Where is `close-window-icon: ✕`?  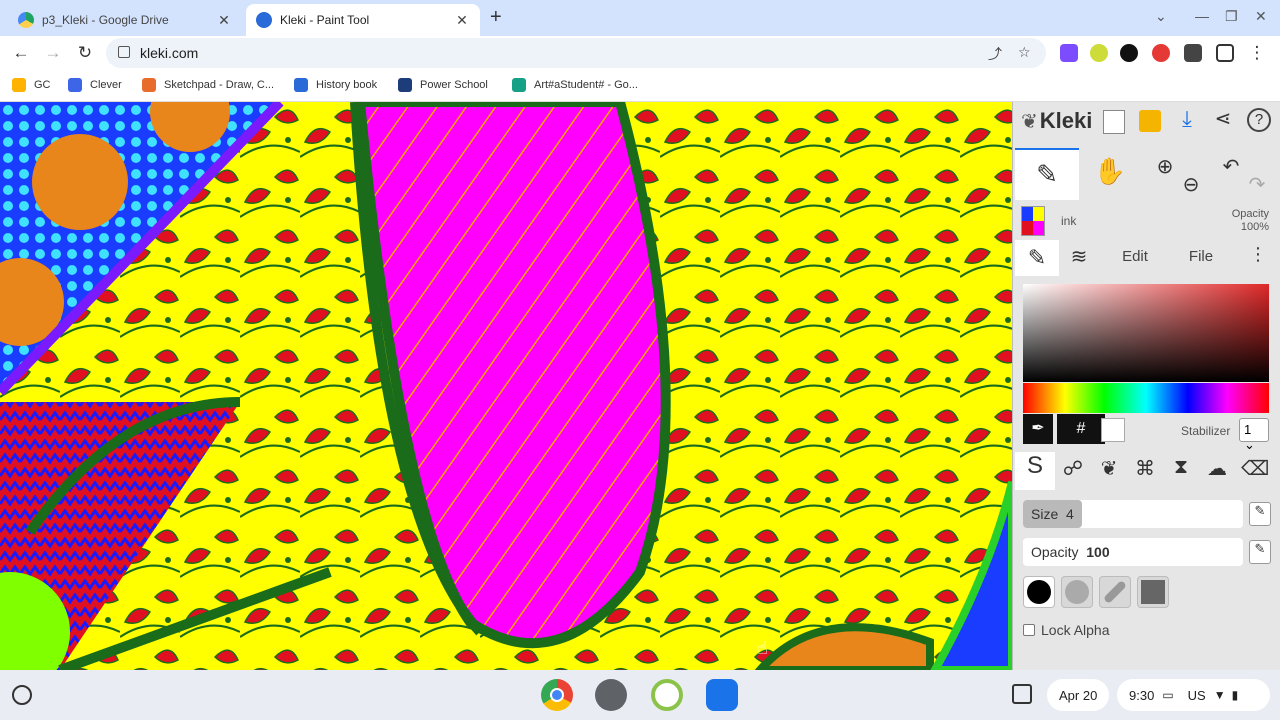
close-window-icon: ✕ is located at coordinates (1261, 16).